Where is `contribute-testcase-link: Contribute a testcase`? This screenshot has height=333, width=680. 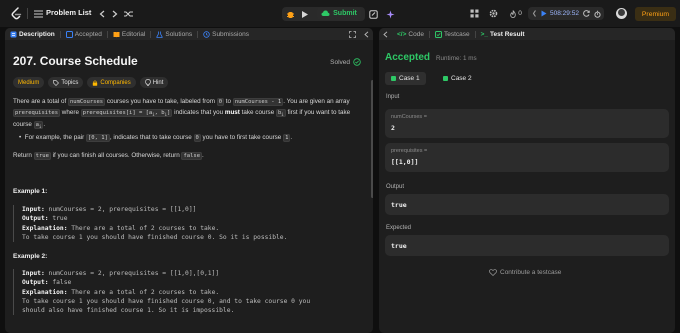 contribute-testcase-link: Contribute a testcase is located at coordinates (525, 272).